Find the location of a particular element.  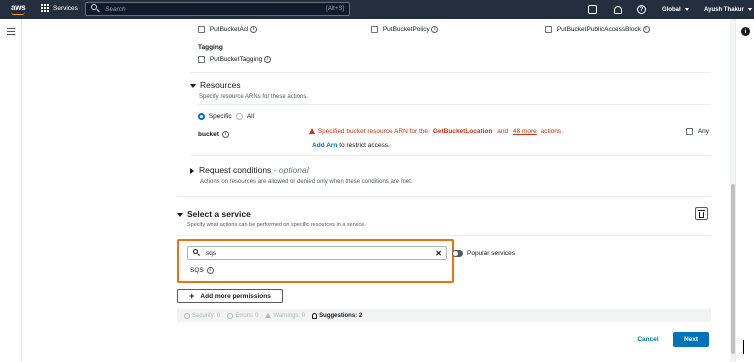

action-label: PutBucketTagging is located at coordinates (236, 60).